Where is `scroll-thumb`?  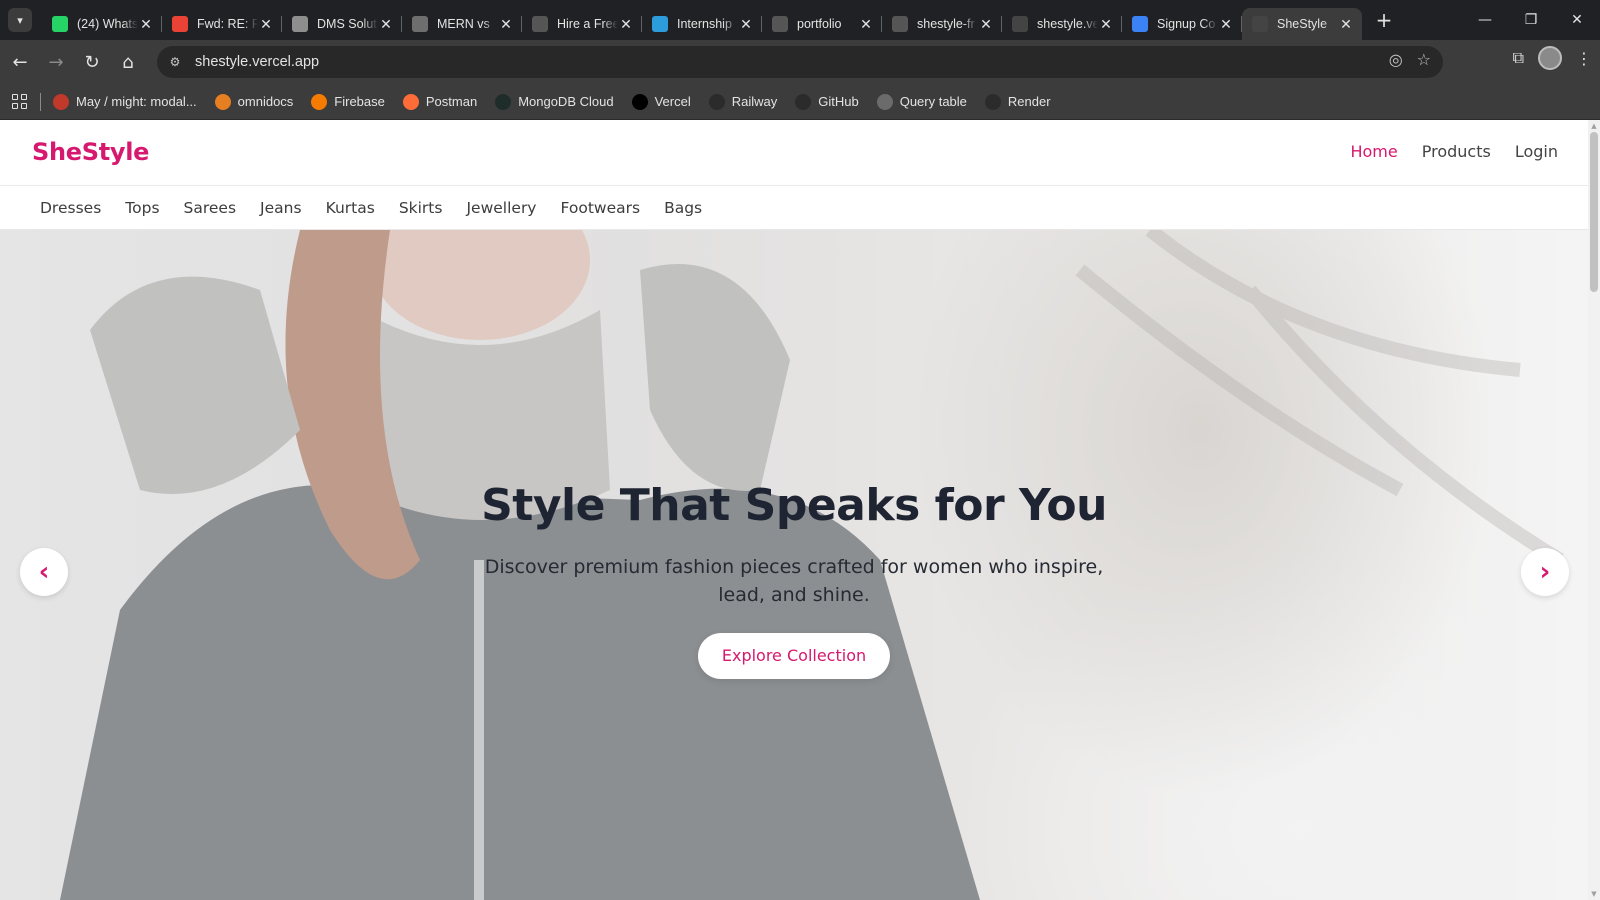
scroll-thumb is located at coordinates (1594, 212).